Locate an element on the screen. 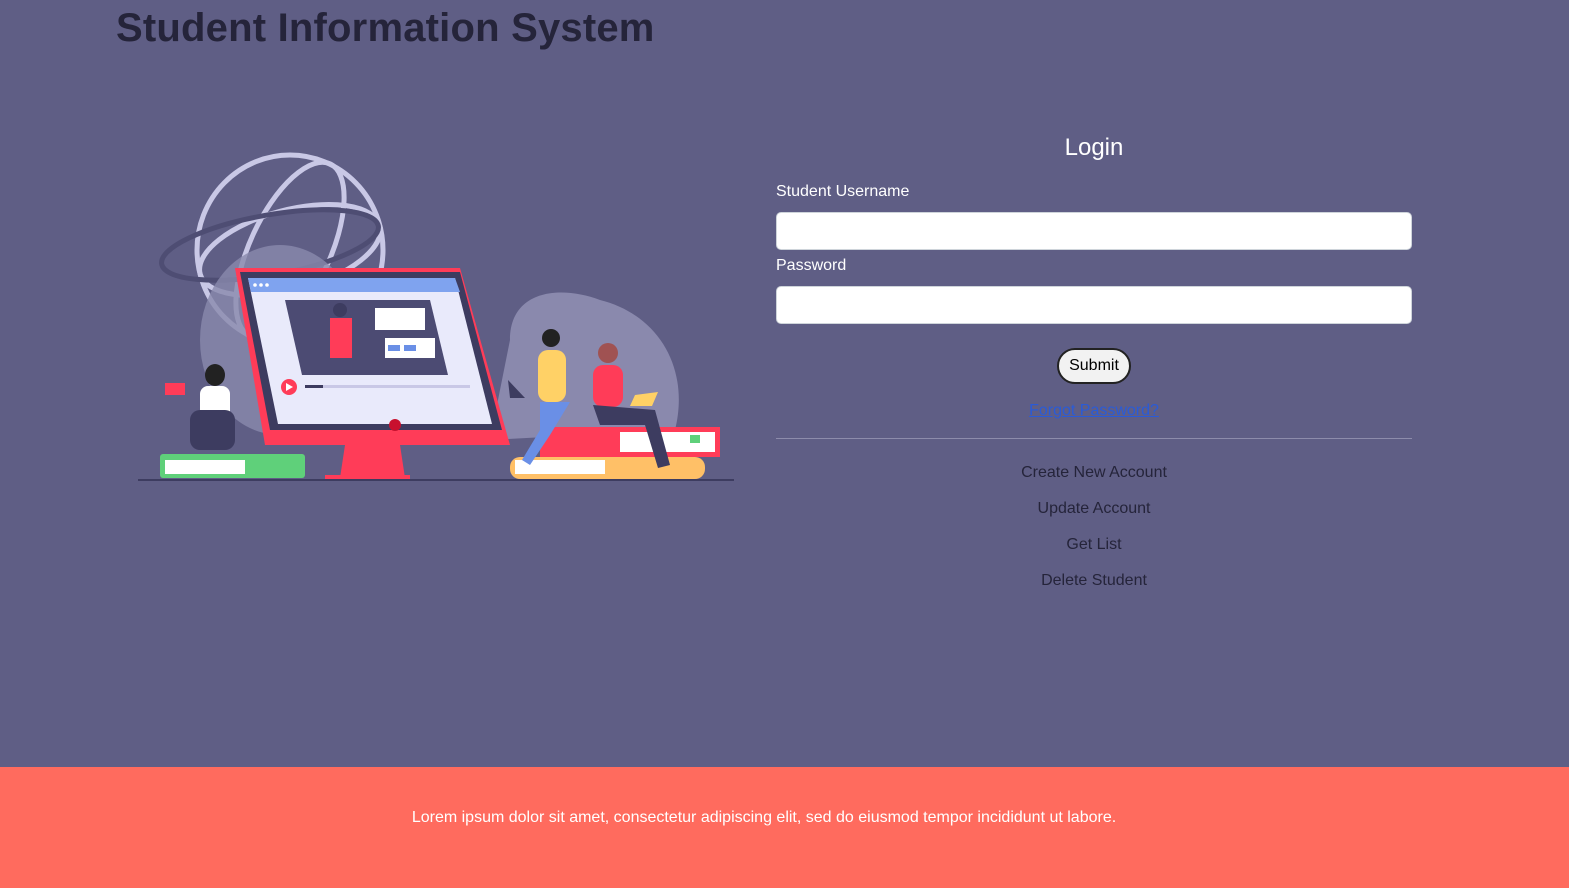 This screenshot has width=1569, height=888. hero-illustration is located at coordinates (436, 316).